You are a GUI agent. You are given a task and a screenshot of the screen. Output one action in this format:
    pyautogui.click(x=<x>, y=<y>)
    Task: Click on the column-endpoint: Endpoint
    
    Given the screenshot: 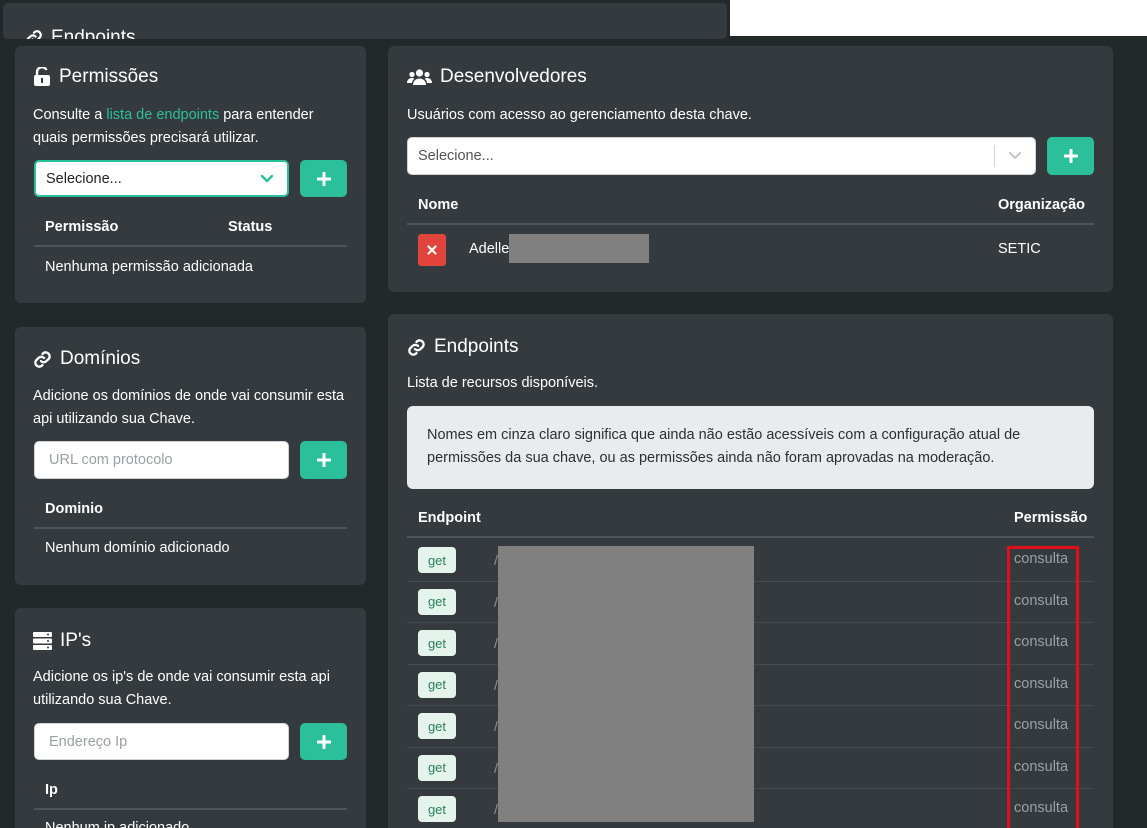 What is the action you would take?
    pyautogui.click(x=449, y=518)
    